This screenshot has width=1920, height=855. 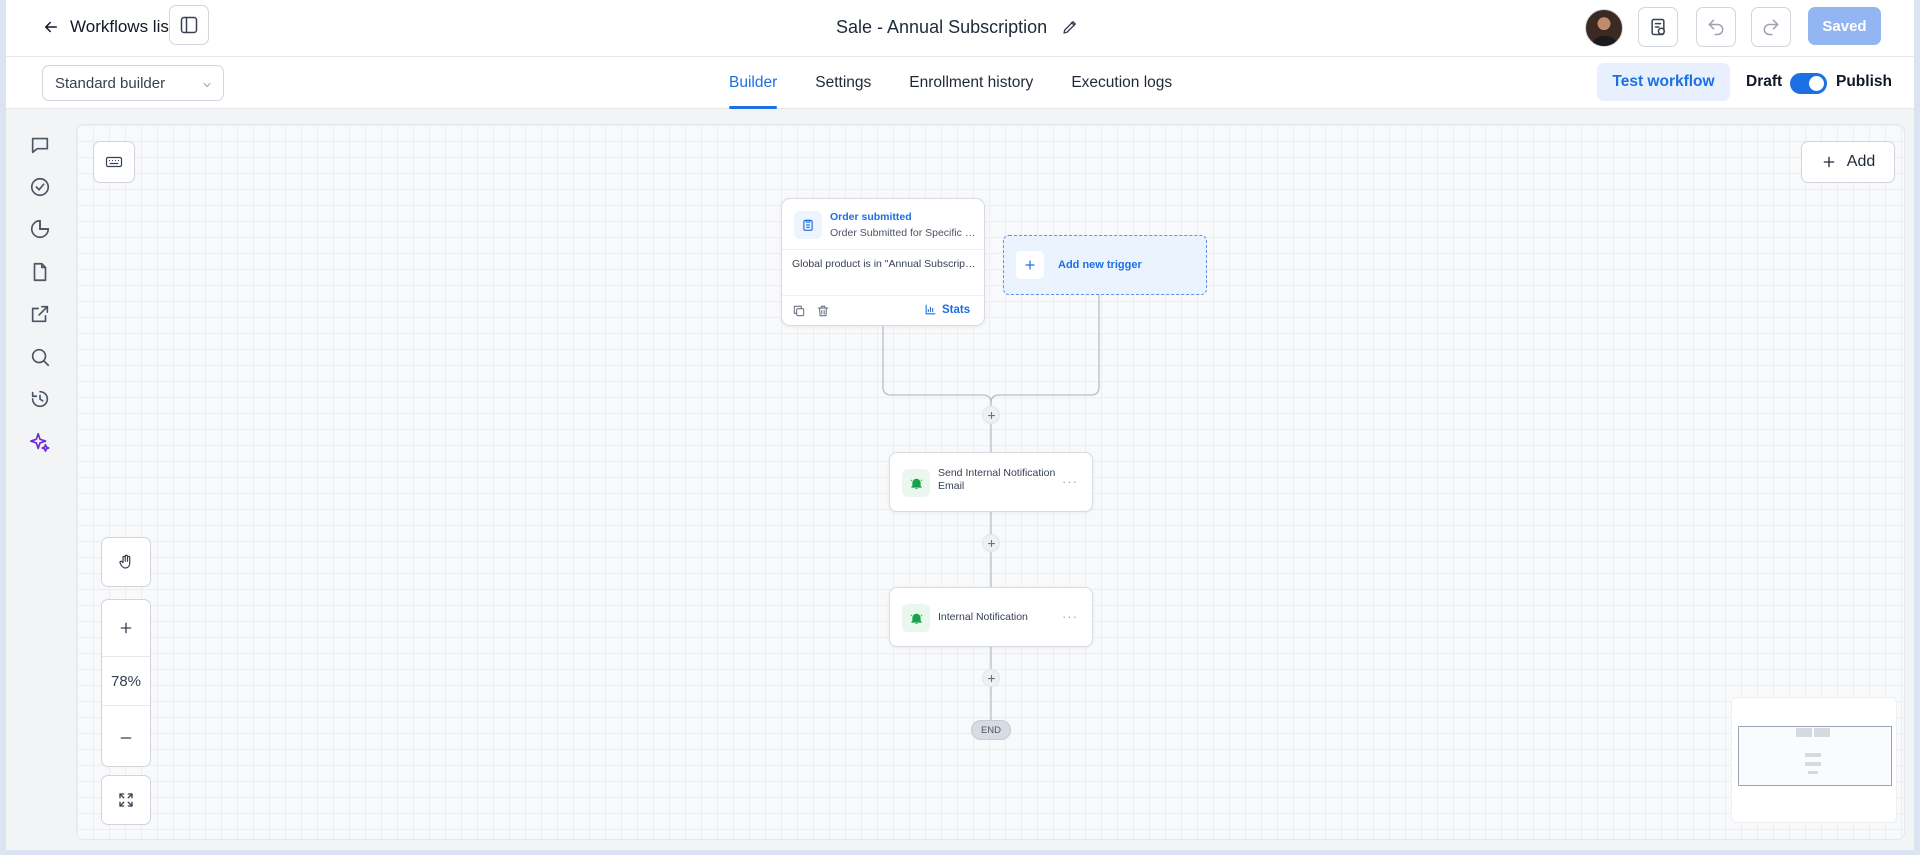 I want to click on back-to-workflows-link: Workflows list, so click(x=108, y=27).